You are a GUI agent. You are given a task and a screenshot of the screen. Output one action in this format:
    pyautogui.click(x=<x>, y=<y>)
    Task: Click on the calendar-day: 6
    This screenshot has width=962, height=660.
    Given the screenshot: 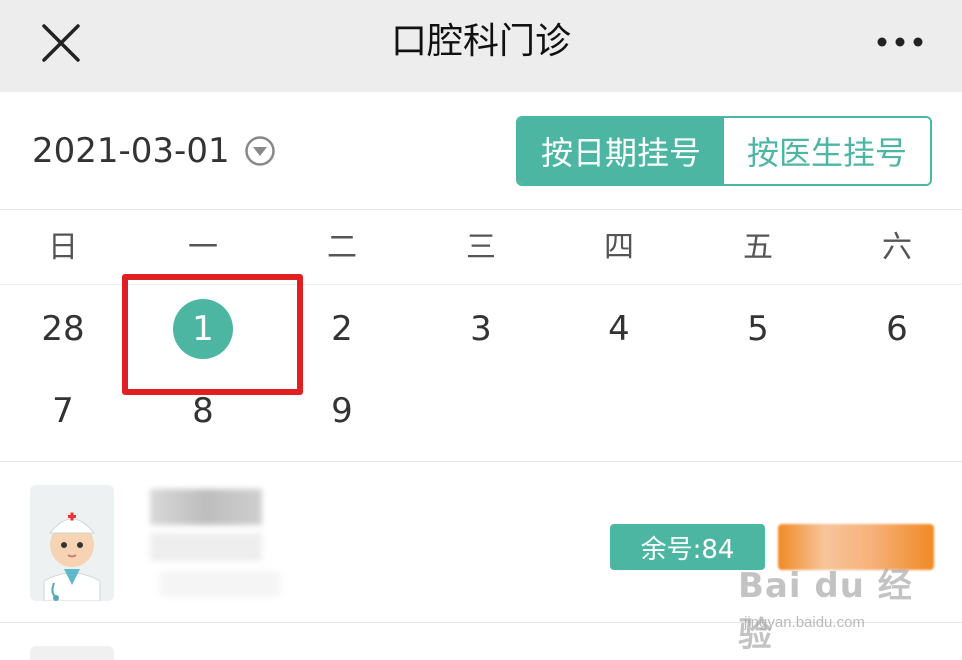 What is the action you would take?
    pyautogui.click(x=895, y=329)
    